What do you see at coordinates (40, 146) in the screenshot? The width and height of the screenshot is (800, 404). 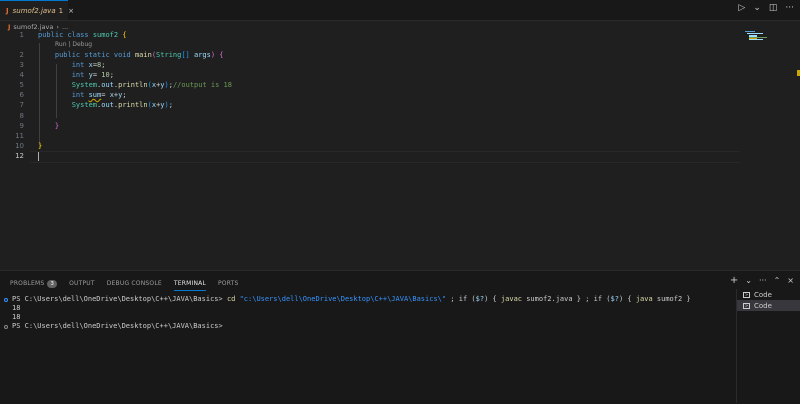 I see `code-line-11: }` at bounding box center [40, 146].